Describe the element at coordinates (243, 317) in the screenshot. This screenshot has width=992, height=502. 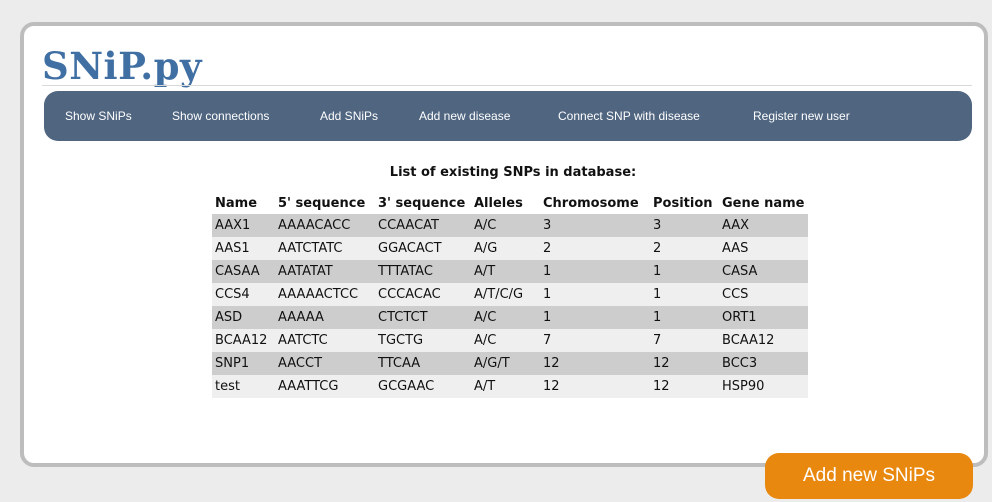
I see `table-cell: ASD` at that location.